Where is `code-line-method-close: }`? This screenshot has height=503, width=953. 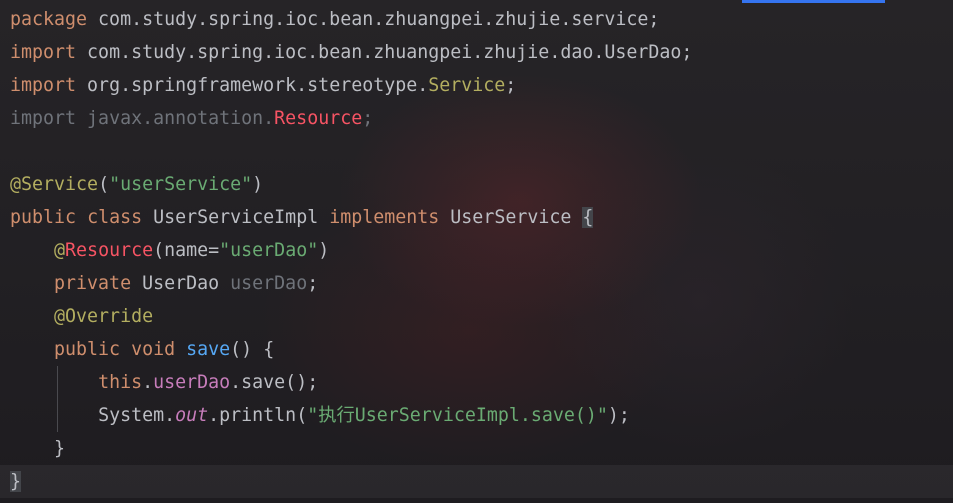 code-line-method-close: } is located at coordinates (481, 448).